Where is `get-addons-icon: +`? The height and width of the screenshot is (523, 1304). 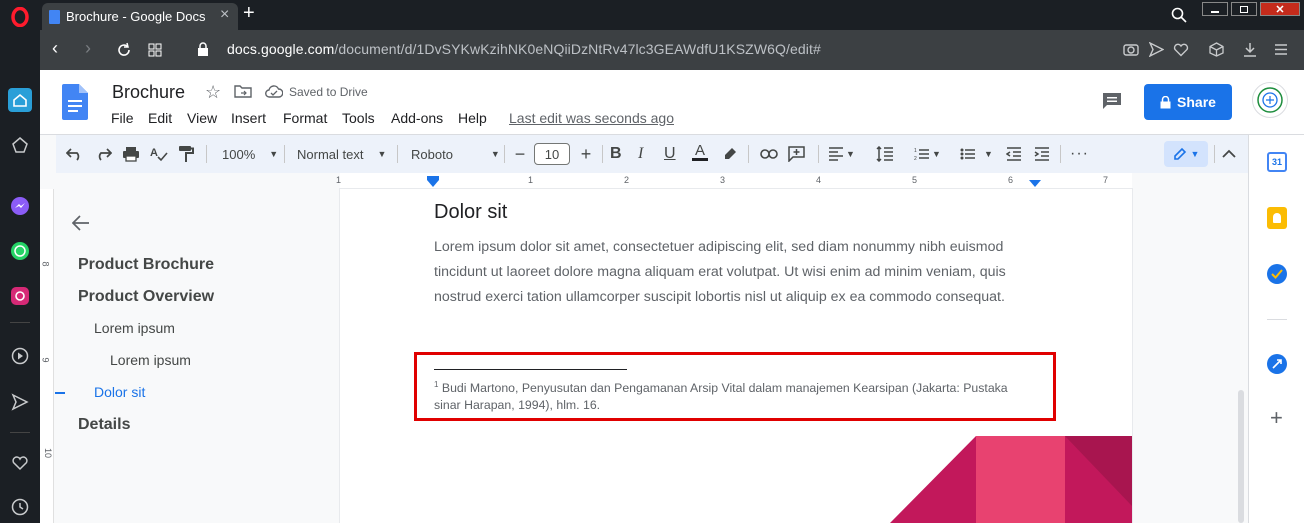
get-addons-icon: + is located at coordinates (1276, 418).